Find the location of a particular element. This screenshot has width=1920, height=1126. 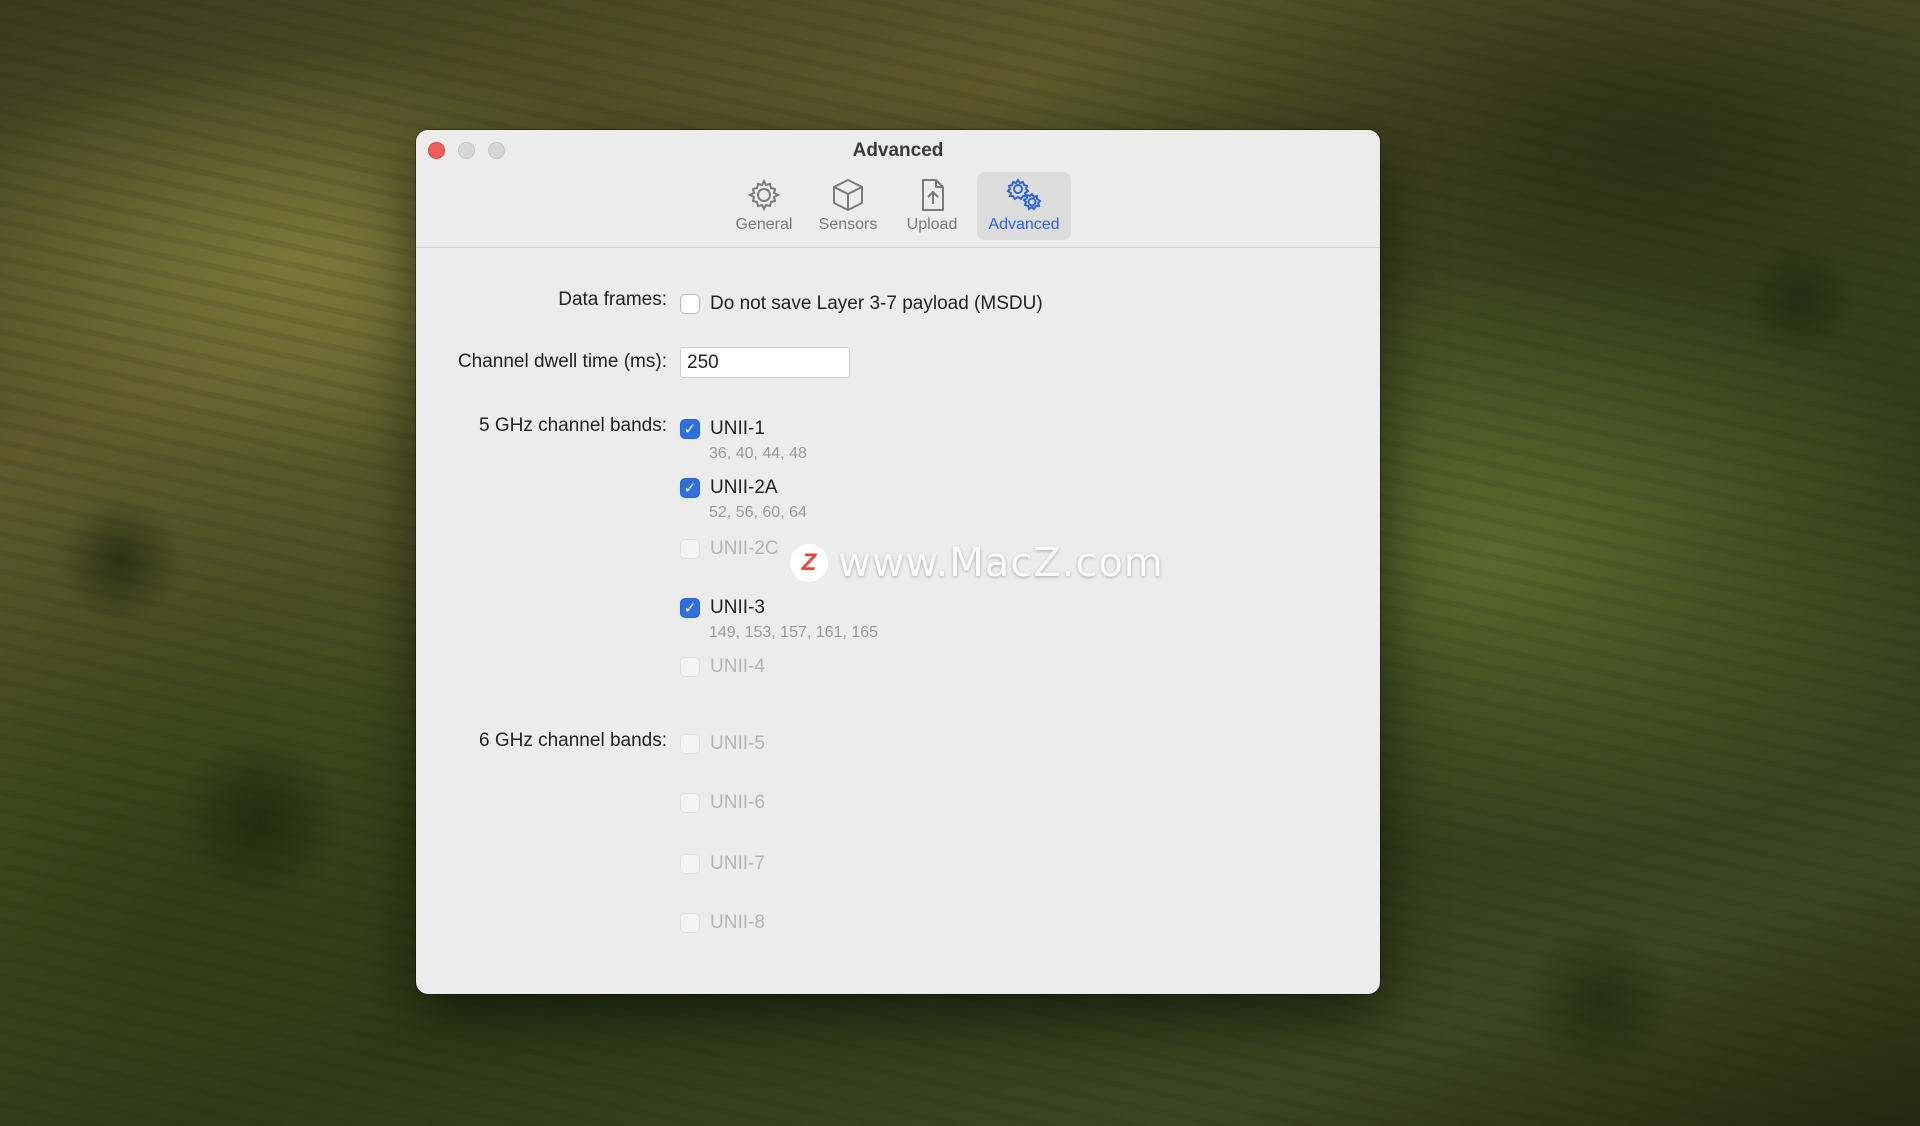

data-frames-label: Data frames: is located at coordinates (612, 299).